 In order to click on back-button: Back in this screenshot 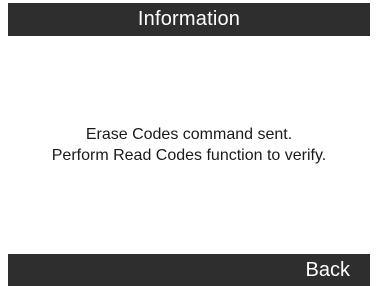, I will do `click(328, 270)`.